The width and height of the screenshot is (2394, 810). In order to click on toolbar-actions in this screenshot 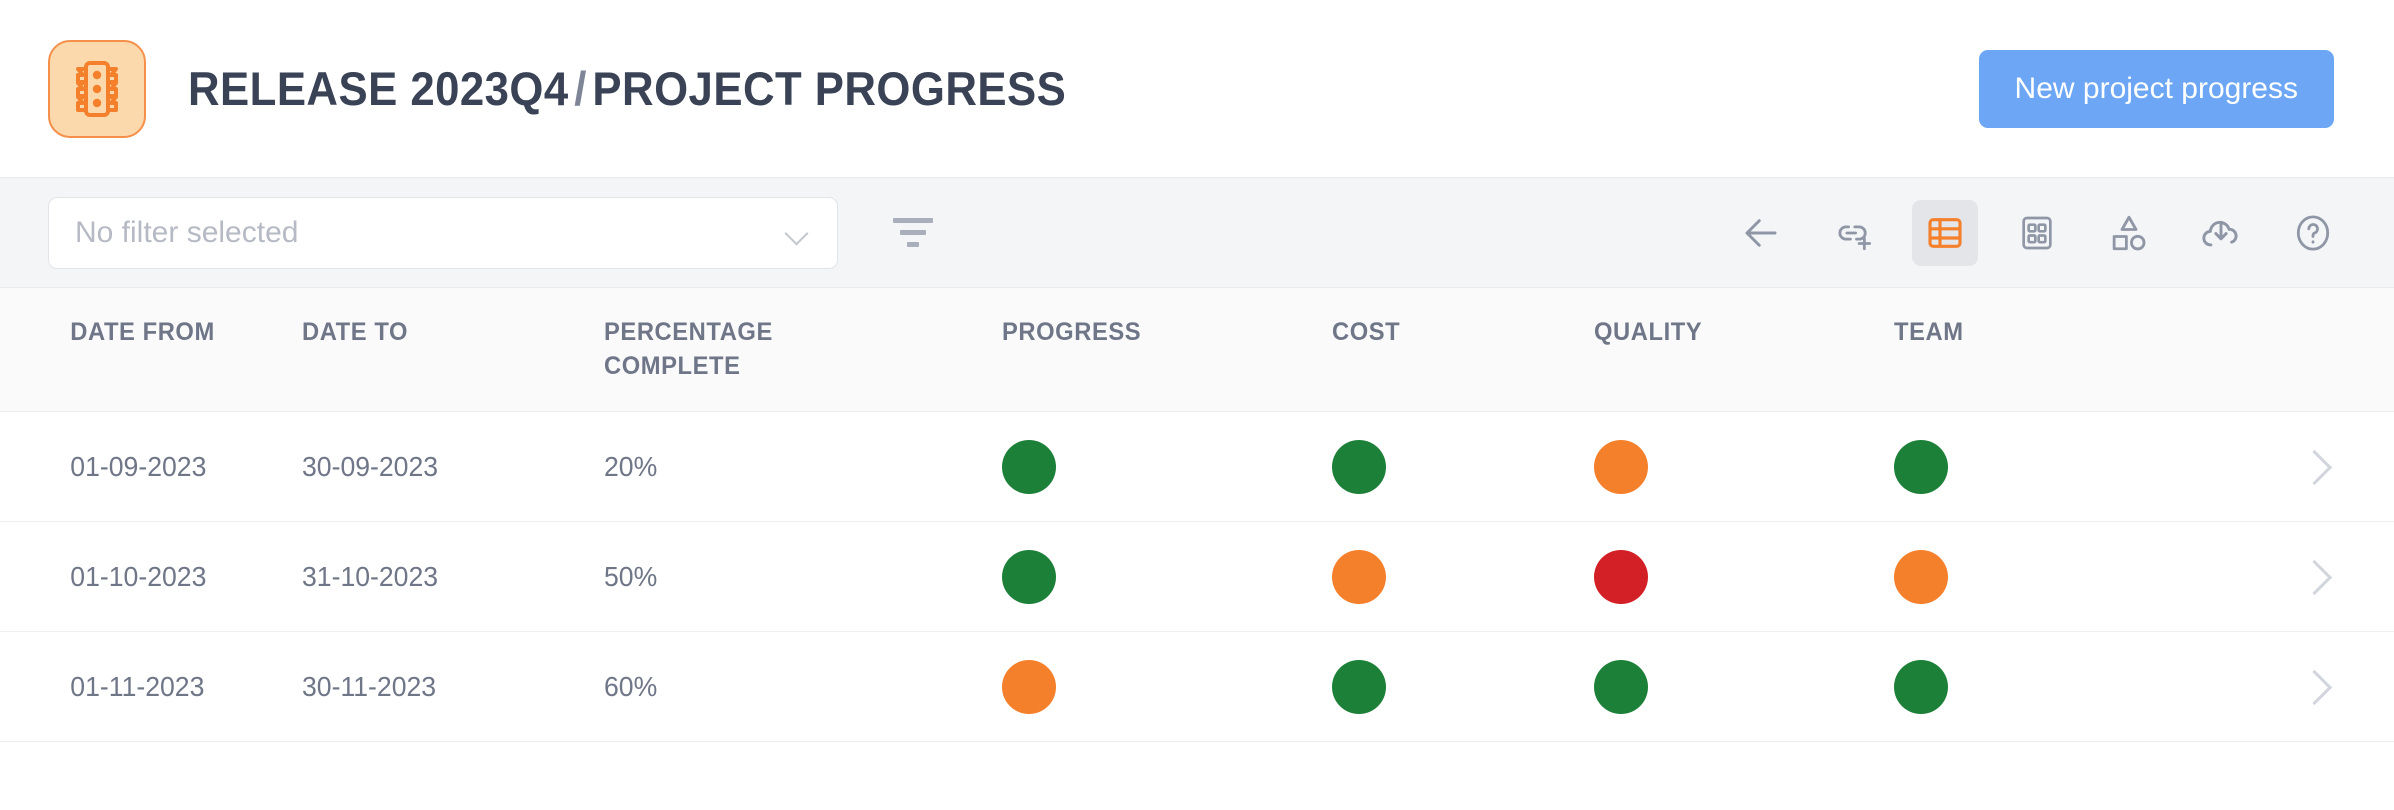, I will do `click(2037, 232)`.